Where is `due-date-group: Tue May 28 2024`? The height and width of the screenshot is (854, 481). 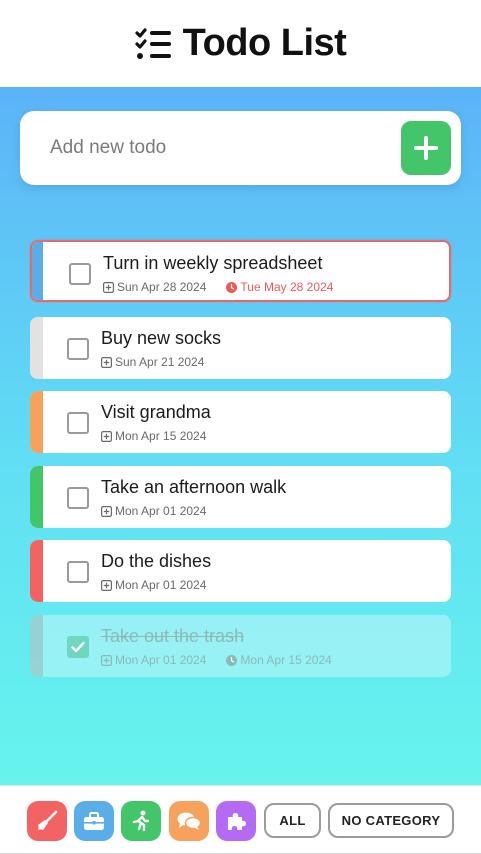 due-date-group: Tue May 28 2024 is located at coordinates (279, 287).